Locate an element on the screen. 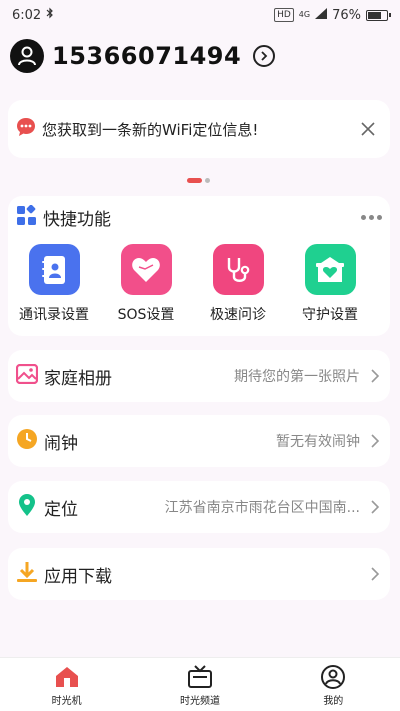 The image size is (400, 711). contacts-settings-button: 通讯录设置 is located at coordinates (54, 284).